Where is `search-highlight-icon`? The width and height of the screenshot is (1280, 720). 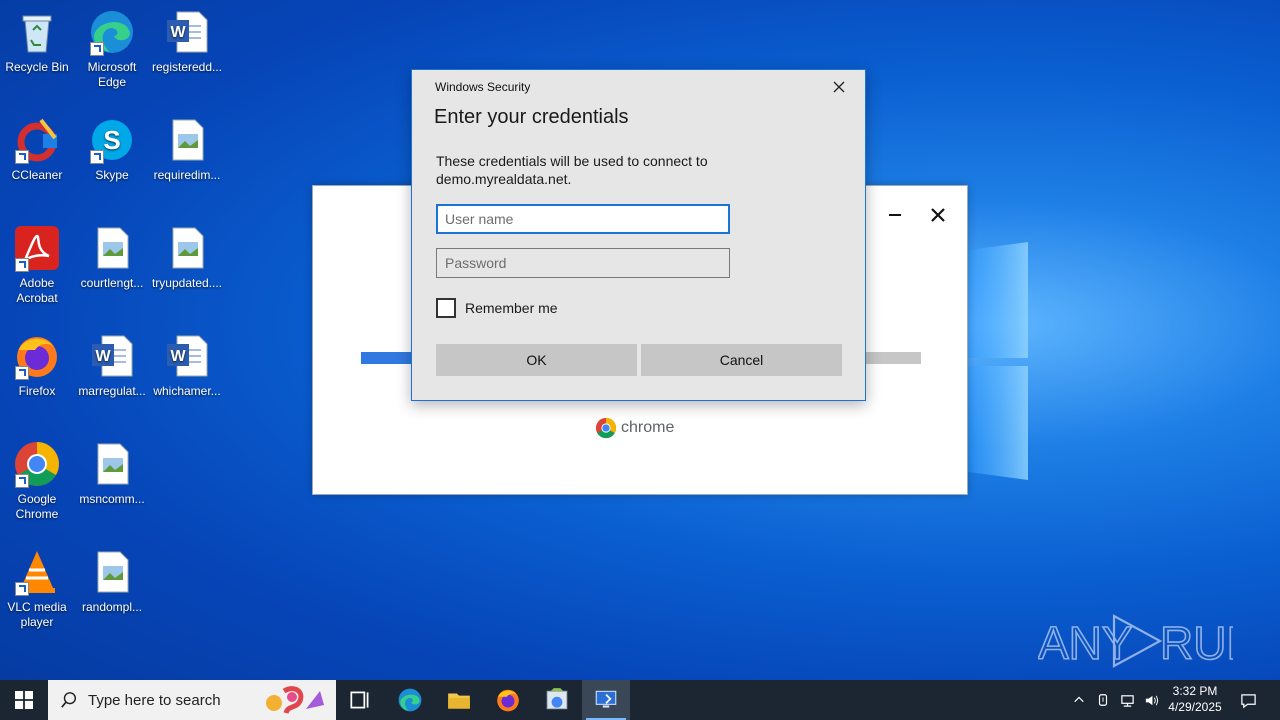
search-highlight-icon is located at coordinates (295, 700).